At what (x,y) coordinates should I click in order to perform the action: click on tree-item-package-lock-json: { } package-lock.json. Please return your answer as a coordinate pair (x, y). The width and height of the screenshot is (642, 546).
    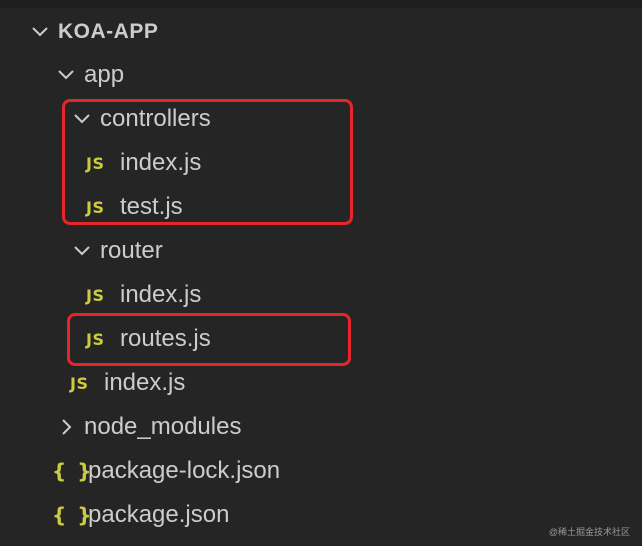
    Looking at the image, I should click on (321, 471).